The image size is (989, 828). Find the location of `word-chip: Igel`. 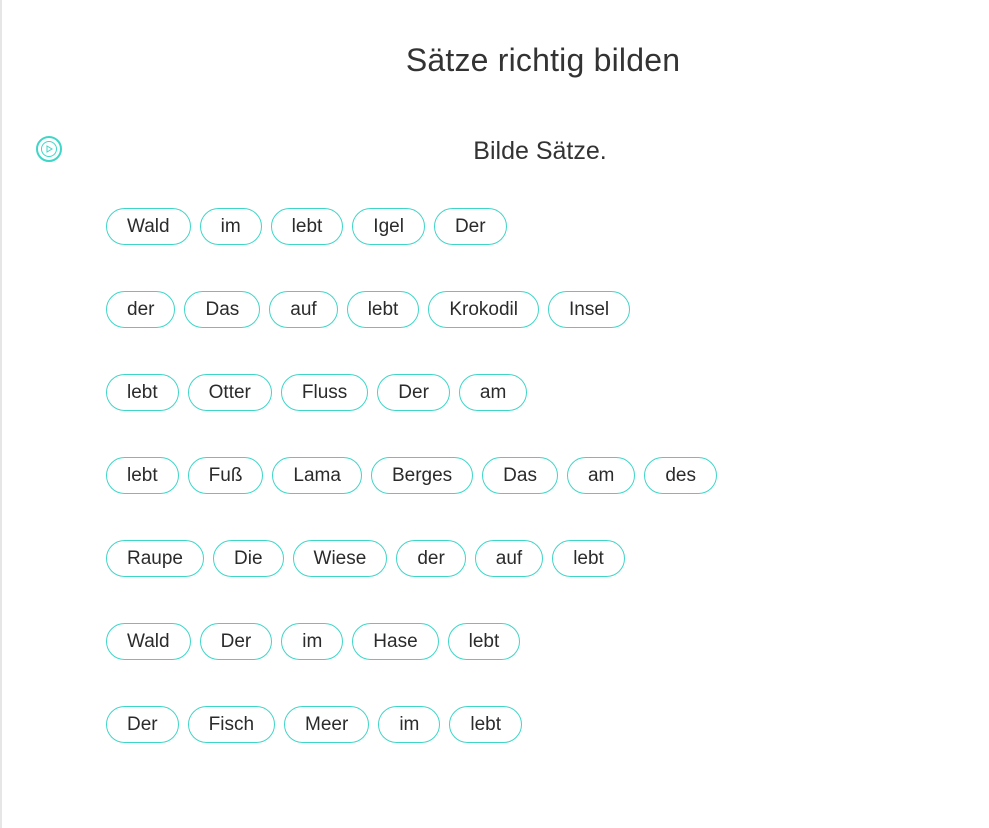

word-chip: Igel is located at coordinates (388, 226).